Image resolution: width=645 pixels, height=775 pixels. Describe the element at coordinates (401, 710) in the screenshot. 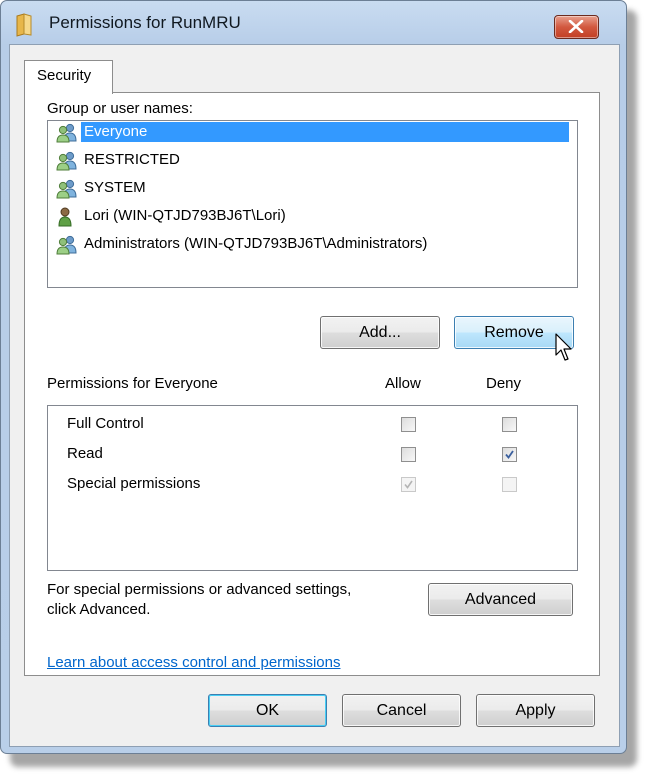

I see `cancel-button: Cancel` at that location.